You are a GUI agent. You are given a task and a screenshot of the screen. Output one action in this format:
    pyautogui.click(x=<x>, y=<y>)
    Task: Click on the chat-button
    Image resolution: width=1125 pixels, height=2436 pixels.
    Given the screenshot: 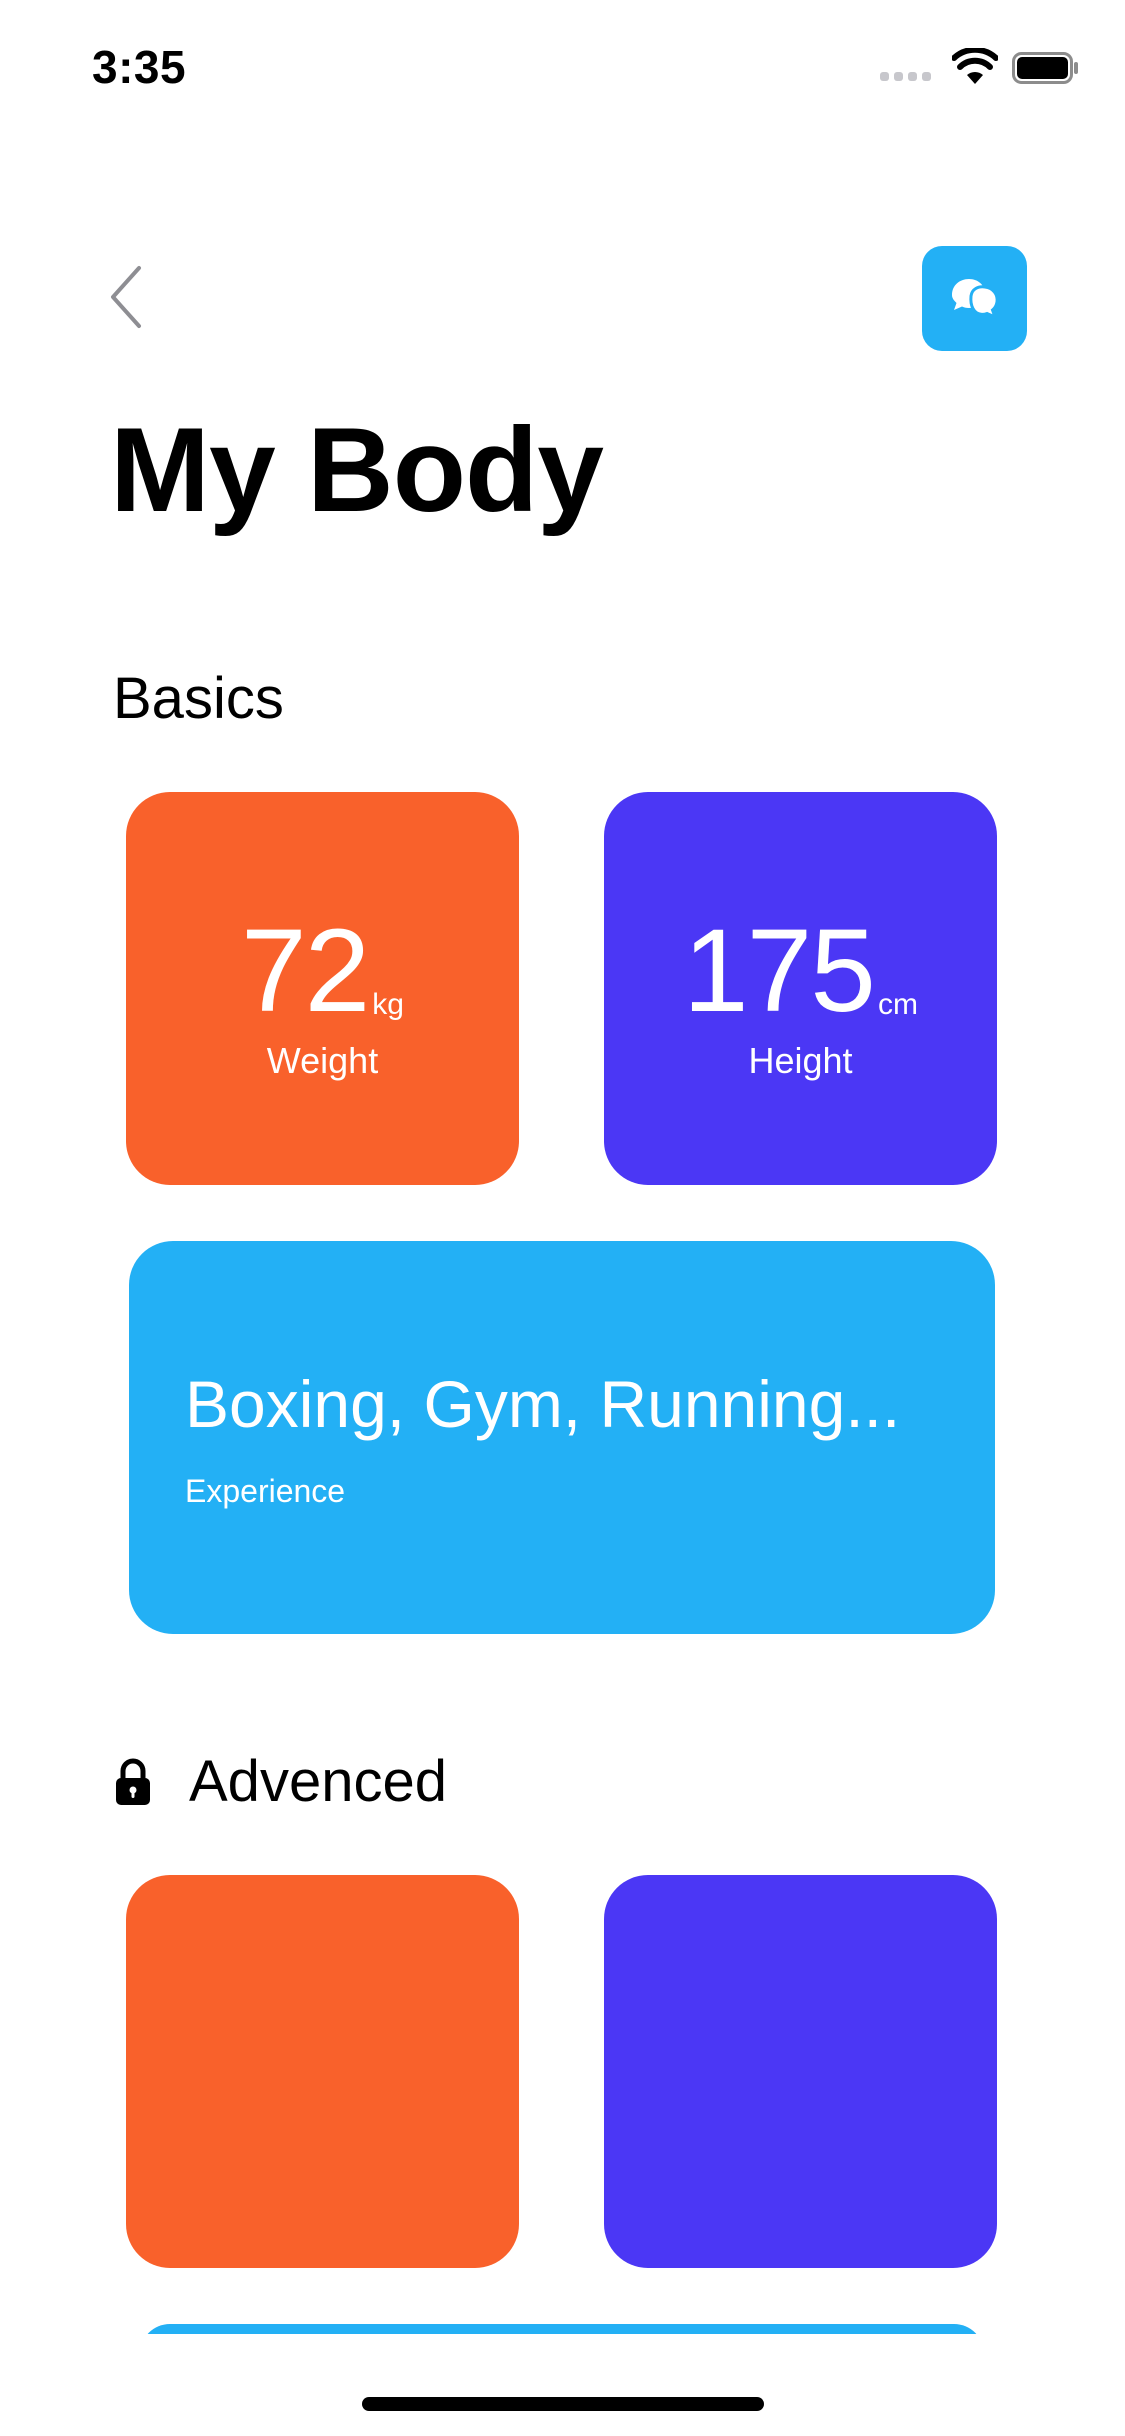 What is the action you would take?
    pyautogui.click(x=974, y=298)
    